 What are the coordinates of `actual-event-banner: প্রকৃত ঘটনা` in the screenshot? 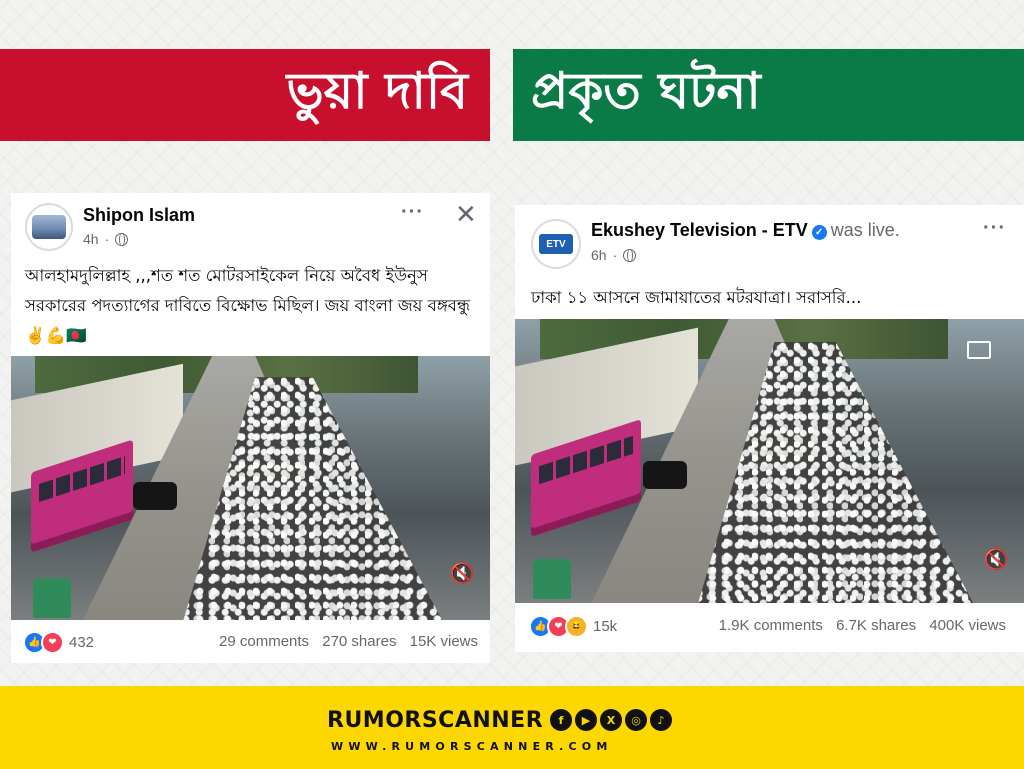 It's located at (768, 95).